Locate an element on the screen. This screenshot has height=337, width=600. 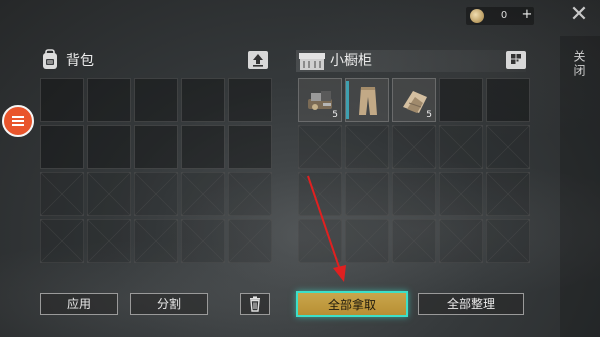
grid-view-button is located at coordinates (516, 60).